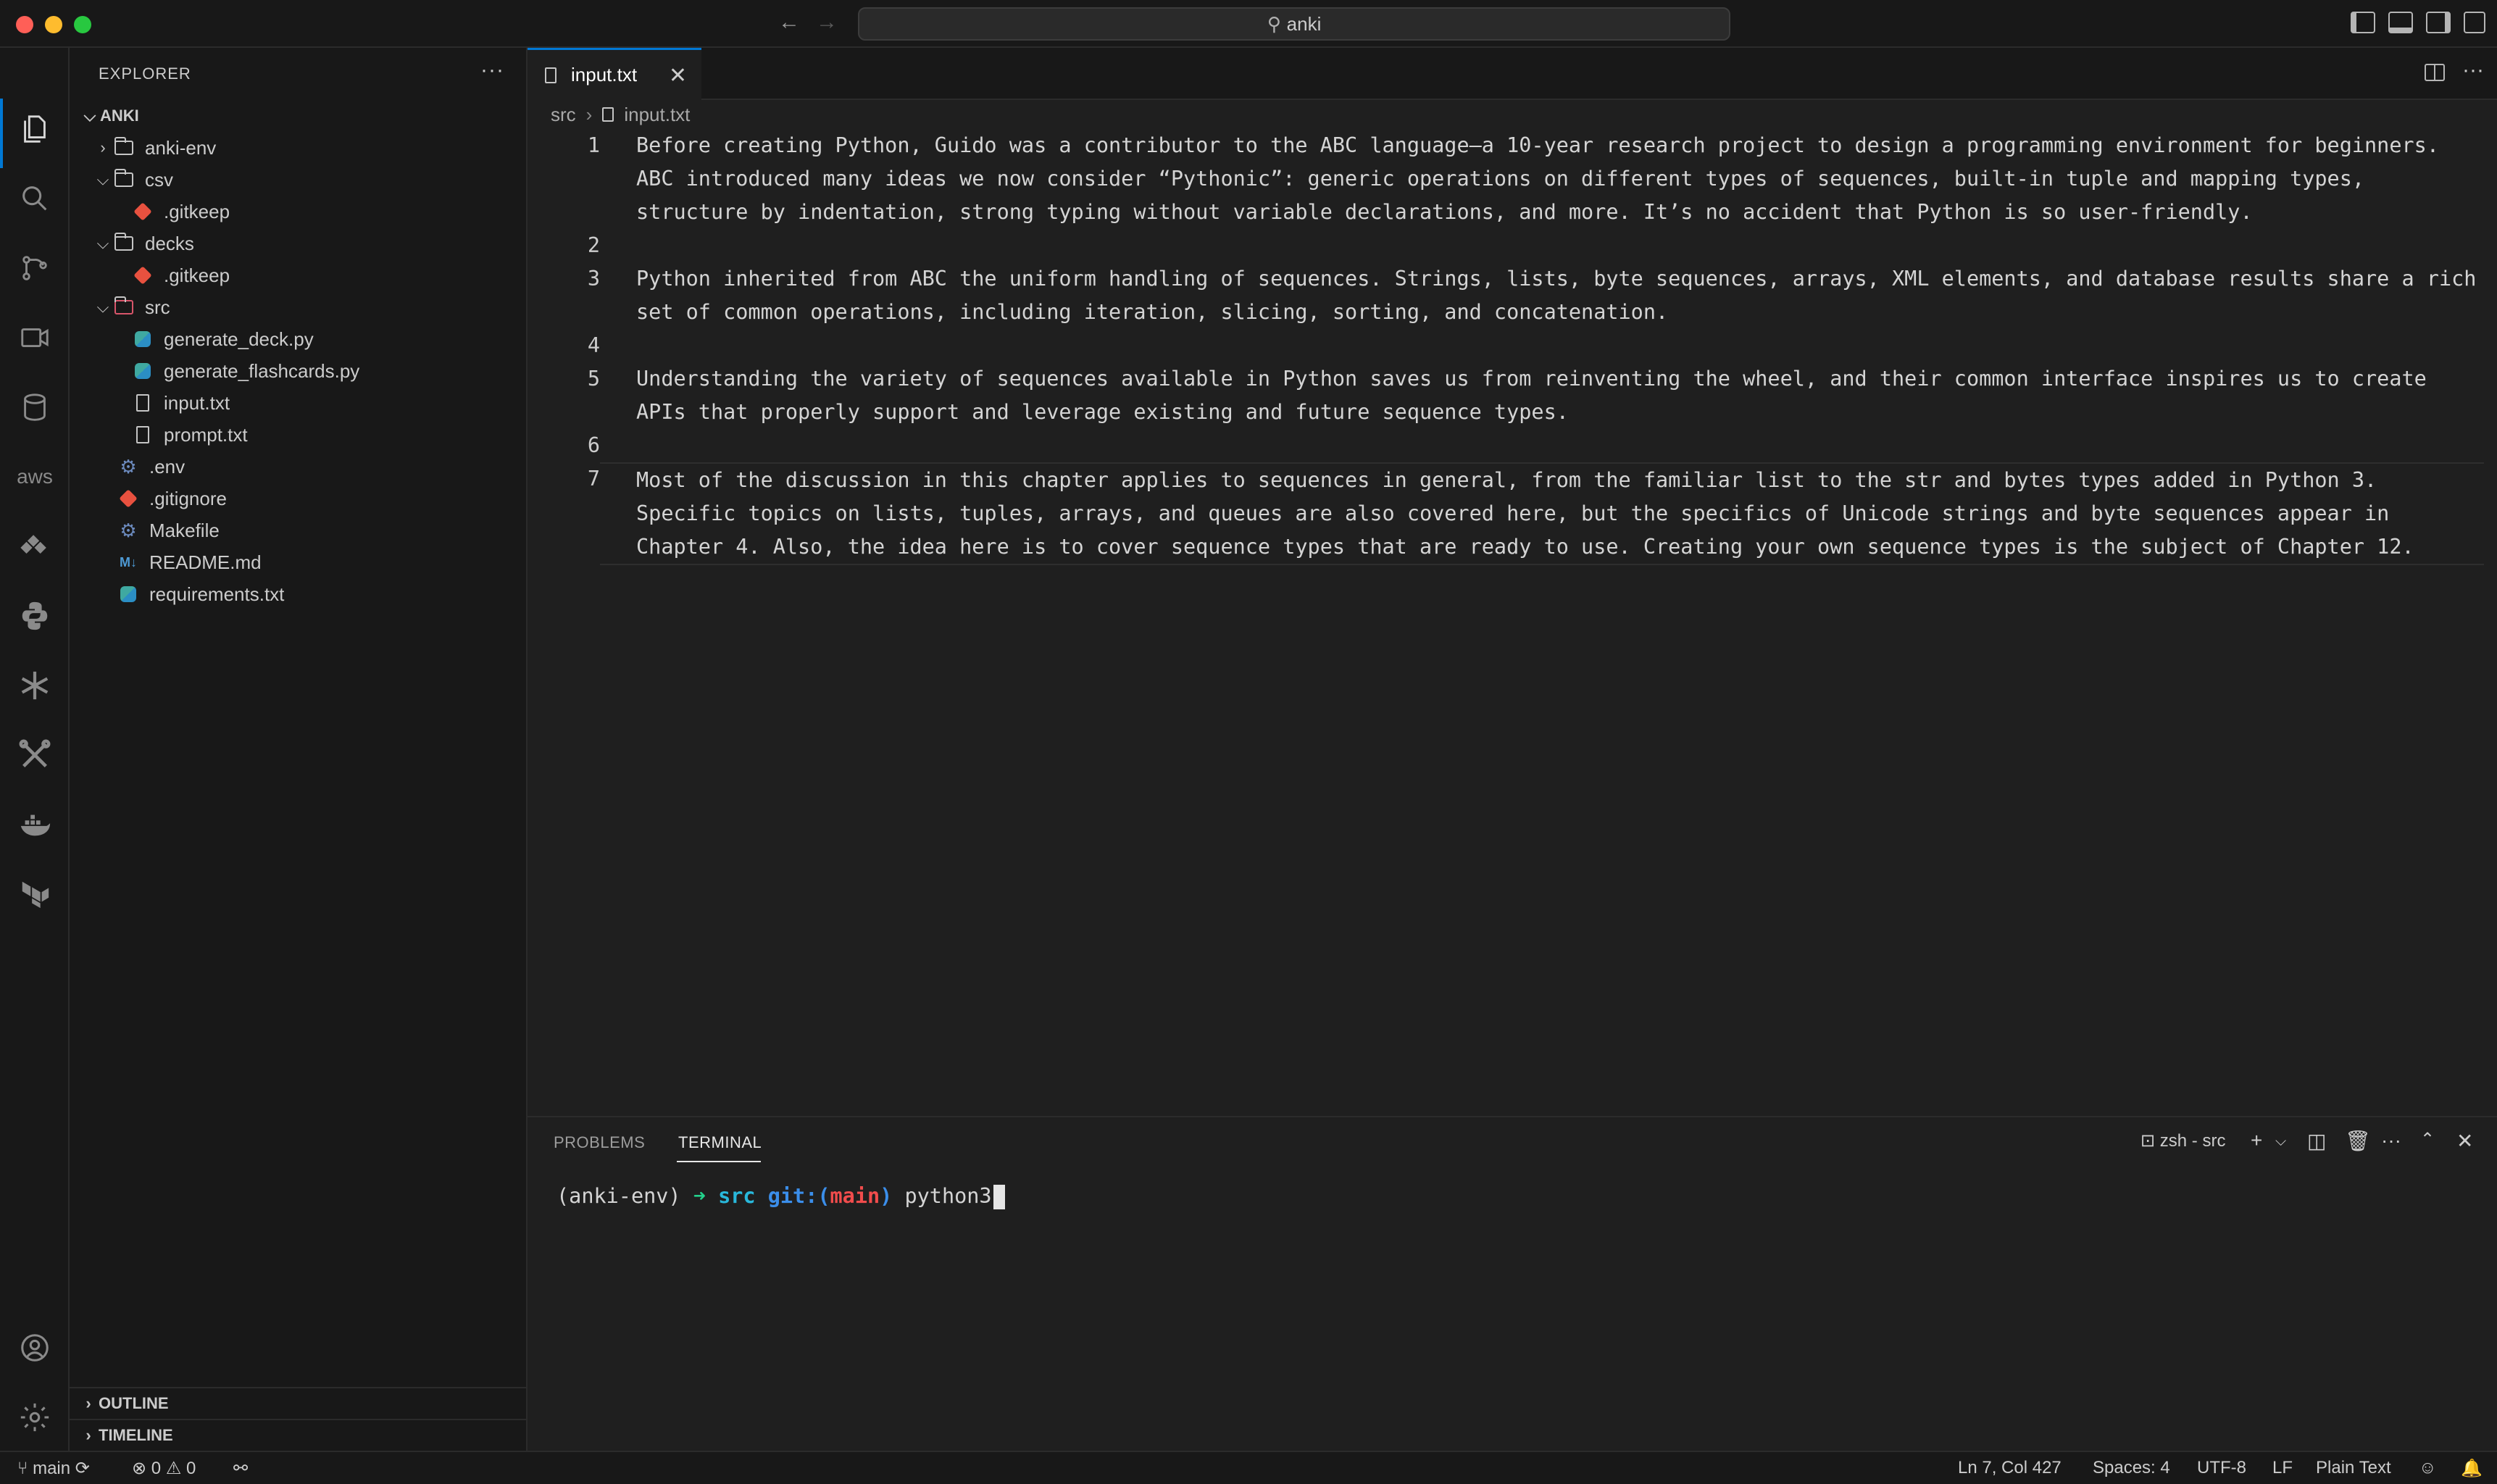 This screenshot has height=1484, width=2497. What do you see at coordinates (678, 76) in the screenshot?
I see `close-icon: ✕` at bounding box center [678, 76].